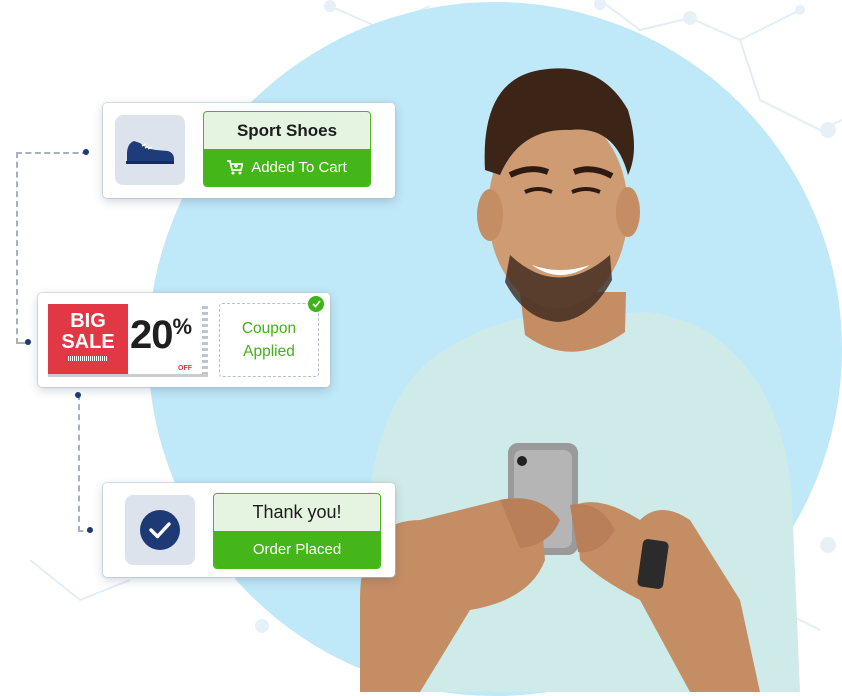 This screenshot has width=842, height=696. I want to click on order-title: Thank you!, so click(297, 512).